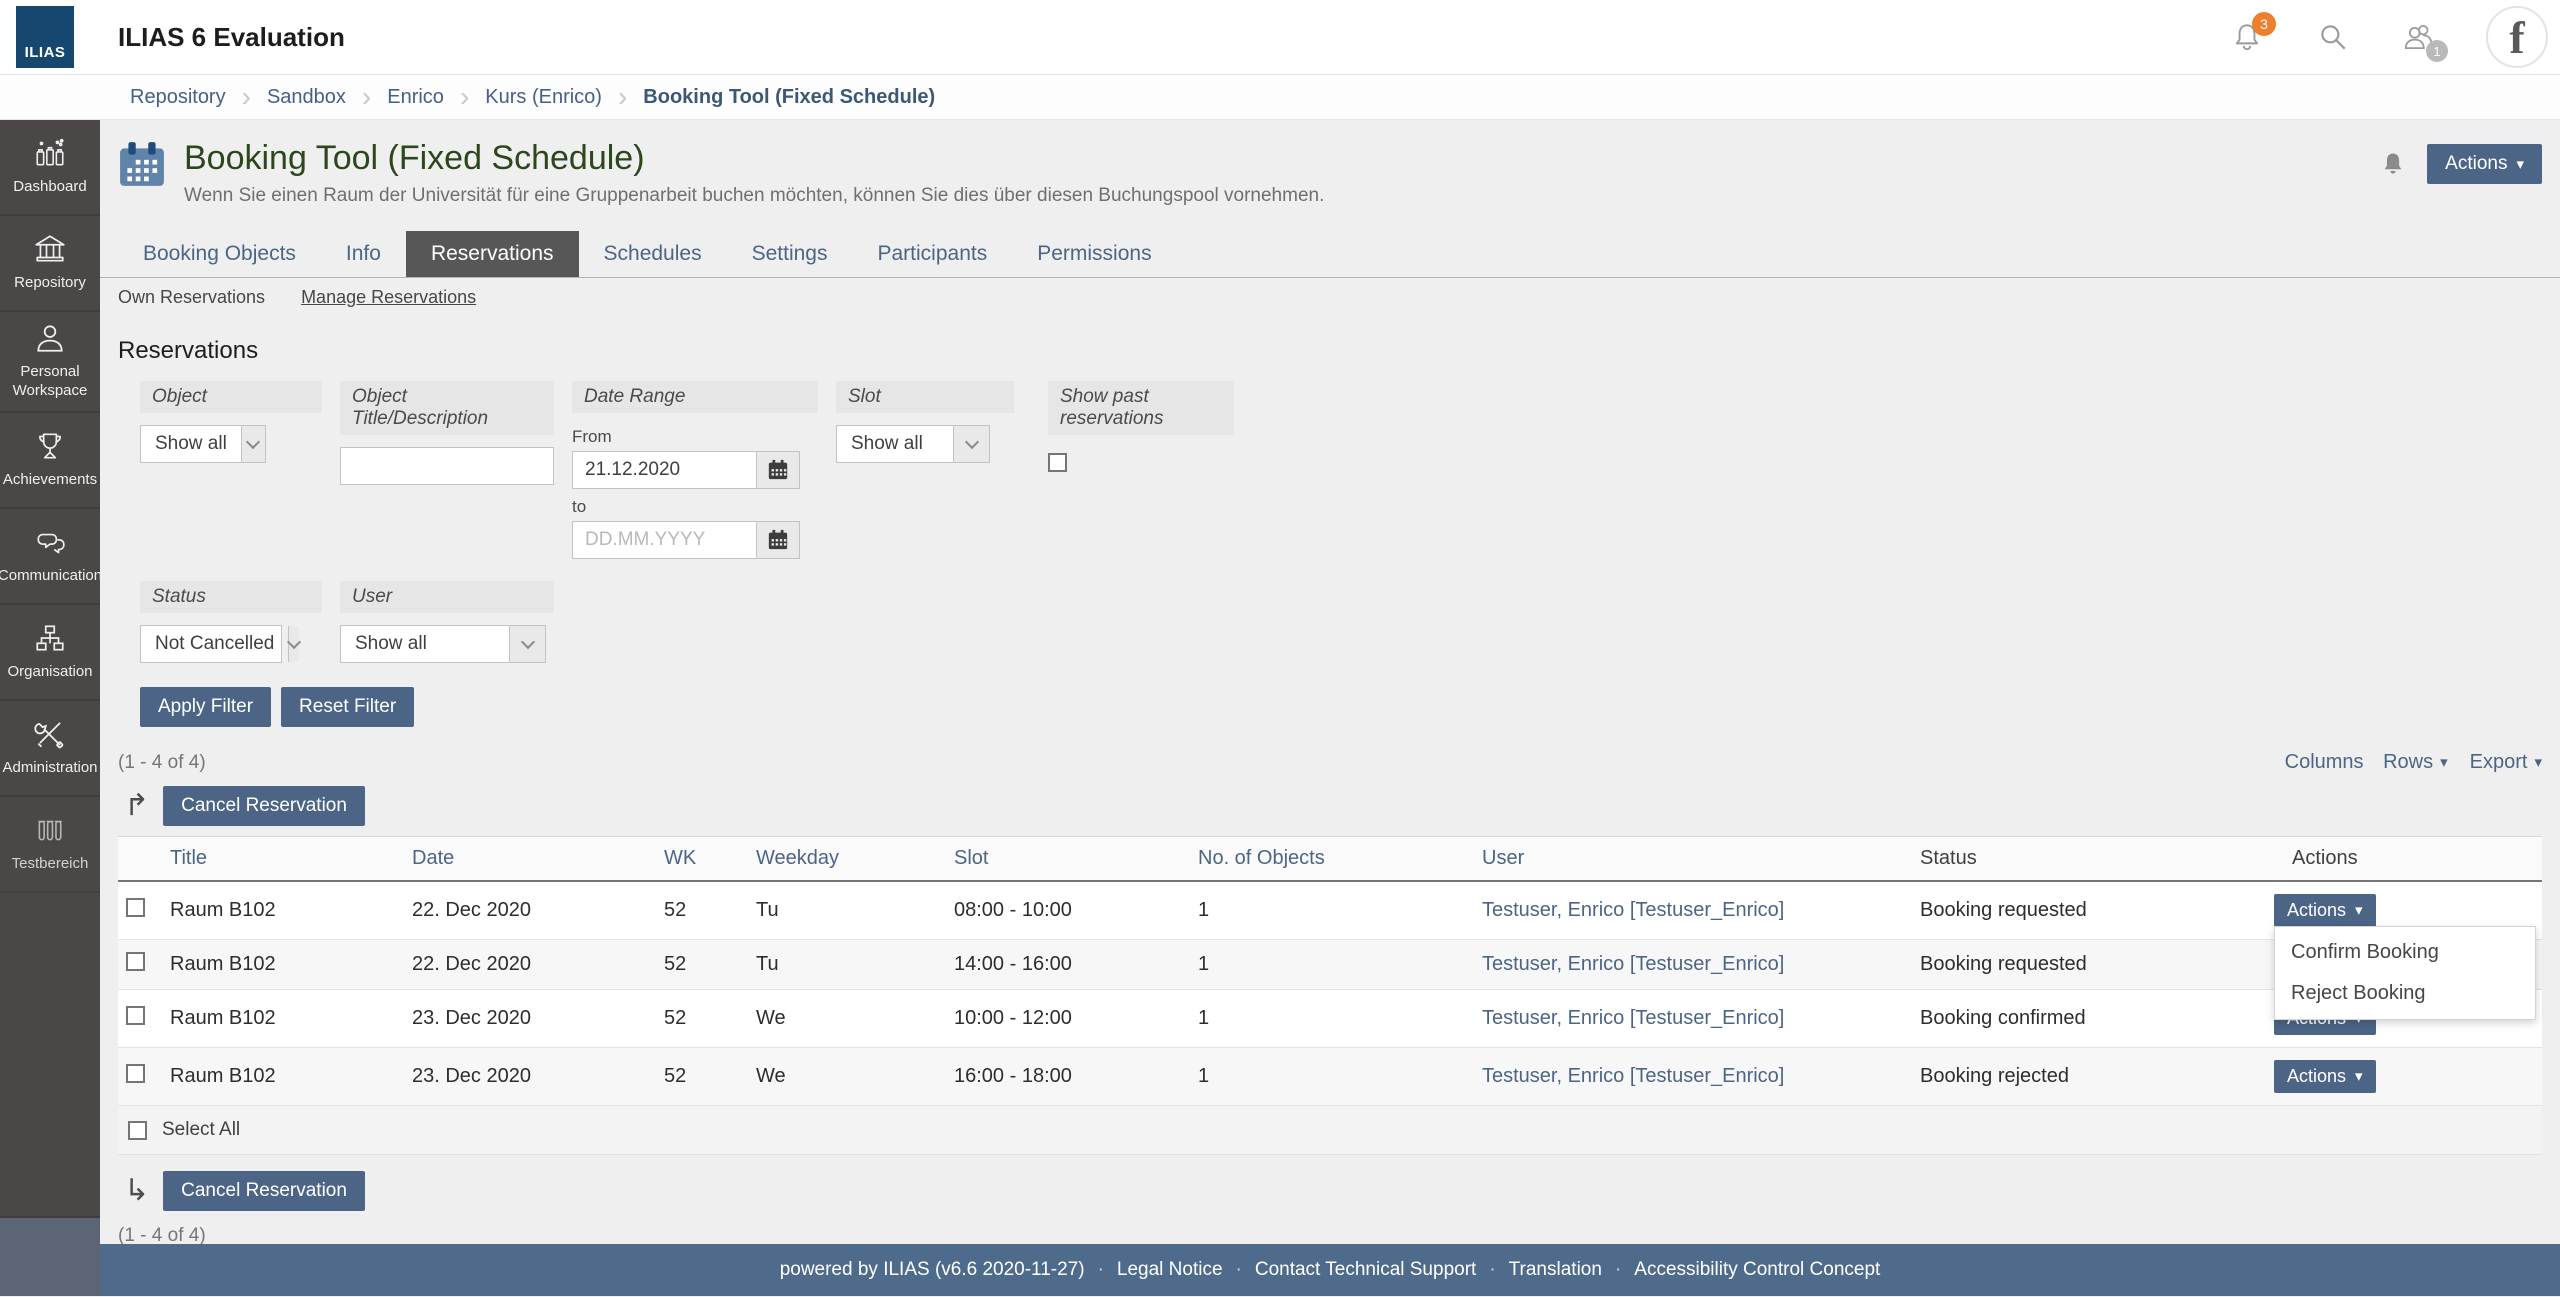 This screenshot has height=1297, width=2560. What do you see at coordinates (1332, 859) in the screenshot?
I see `column-header-objects: No. of Objects` at bounding box center [1332, 859].